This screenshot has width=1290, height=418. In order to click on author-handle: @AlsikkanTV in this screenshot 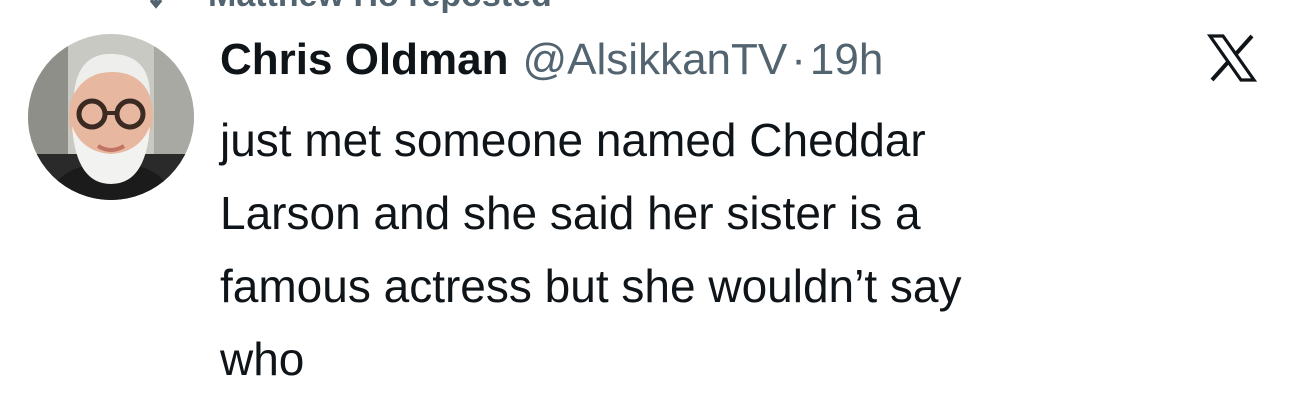, I will do `click(655, 60)`.